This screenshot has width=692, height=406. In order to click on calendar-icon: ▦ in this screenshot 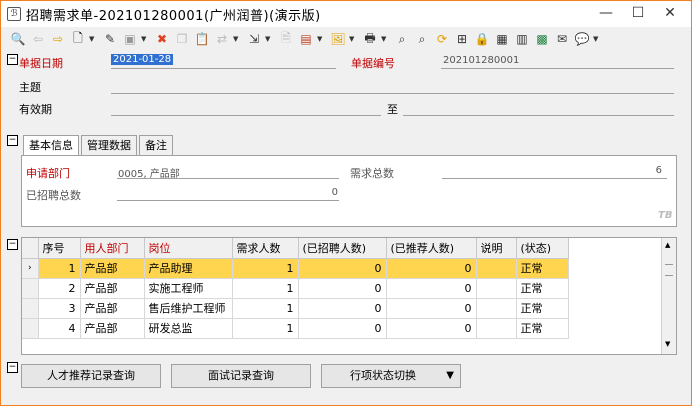, I will do `click(502, 39)`.